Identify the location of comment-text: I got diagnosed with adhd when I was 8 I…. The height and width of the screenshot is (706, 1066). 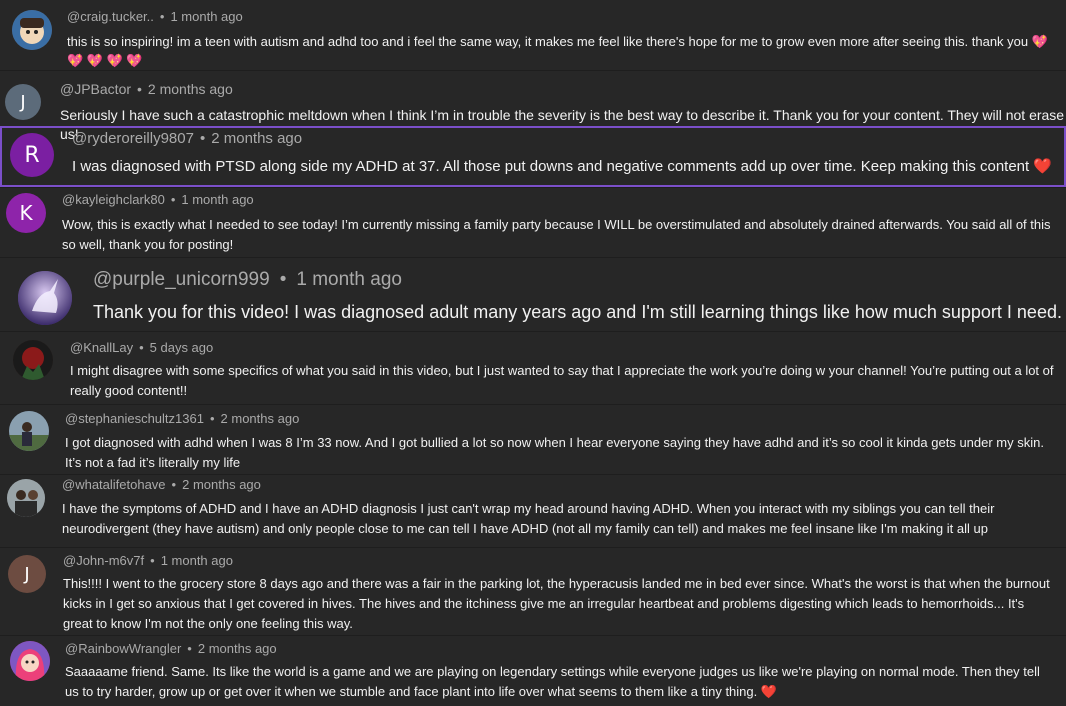
(554, 452).